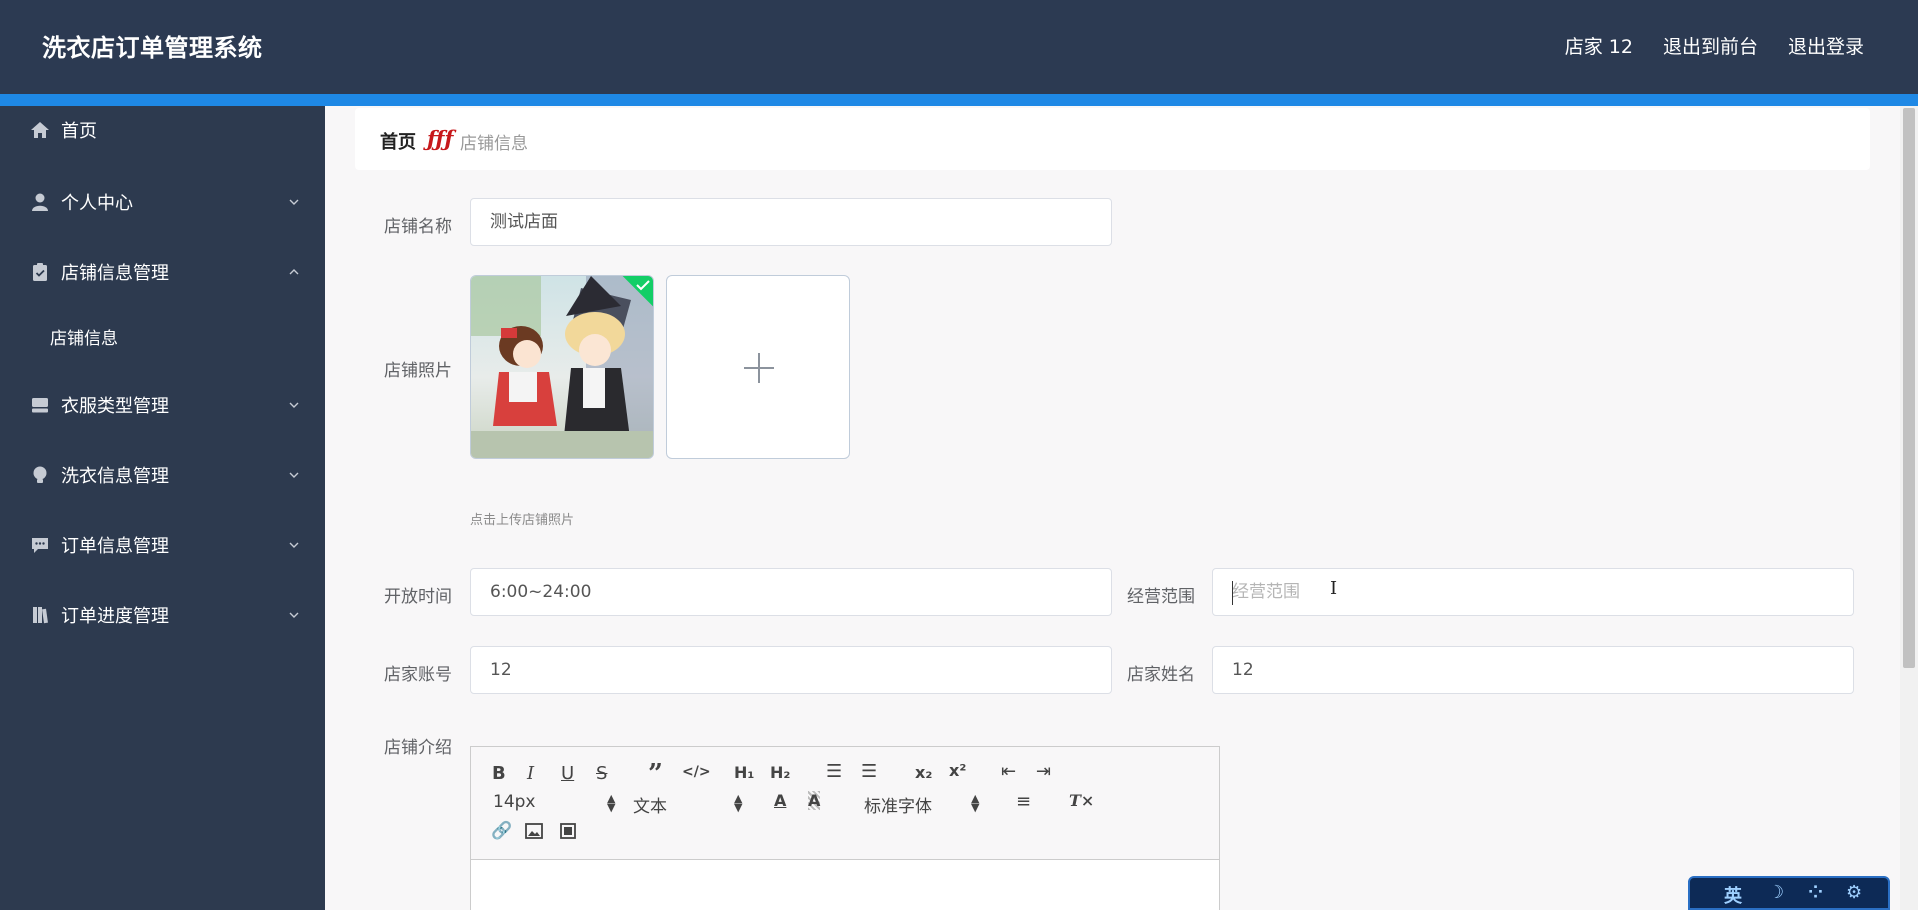  What do you see at coordinates (97, 203) in the screenshot?
I see `sidebar-item-label: 个人中心` at bounding box center [97, 203].